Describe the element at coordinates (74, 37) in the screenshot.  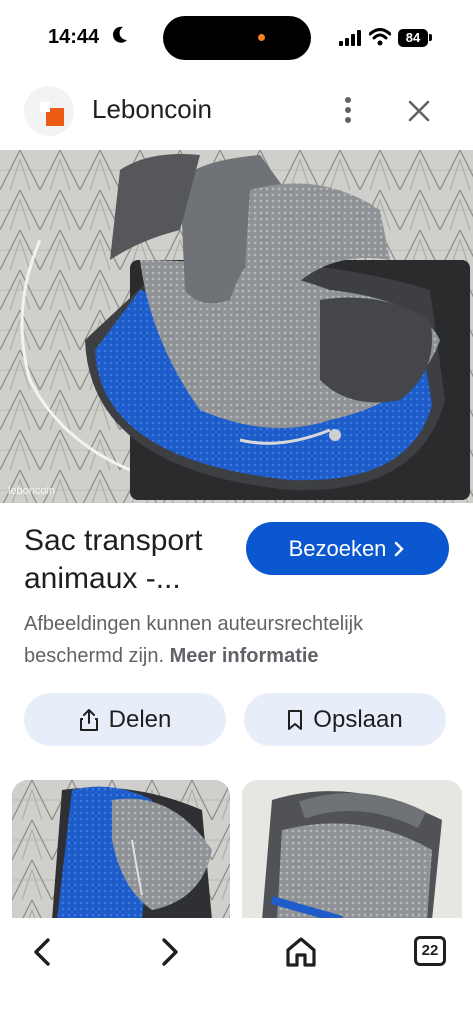
I see `status-time: 14:44` at that location.